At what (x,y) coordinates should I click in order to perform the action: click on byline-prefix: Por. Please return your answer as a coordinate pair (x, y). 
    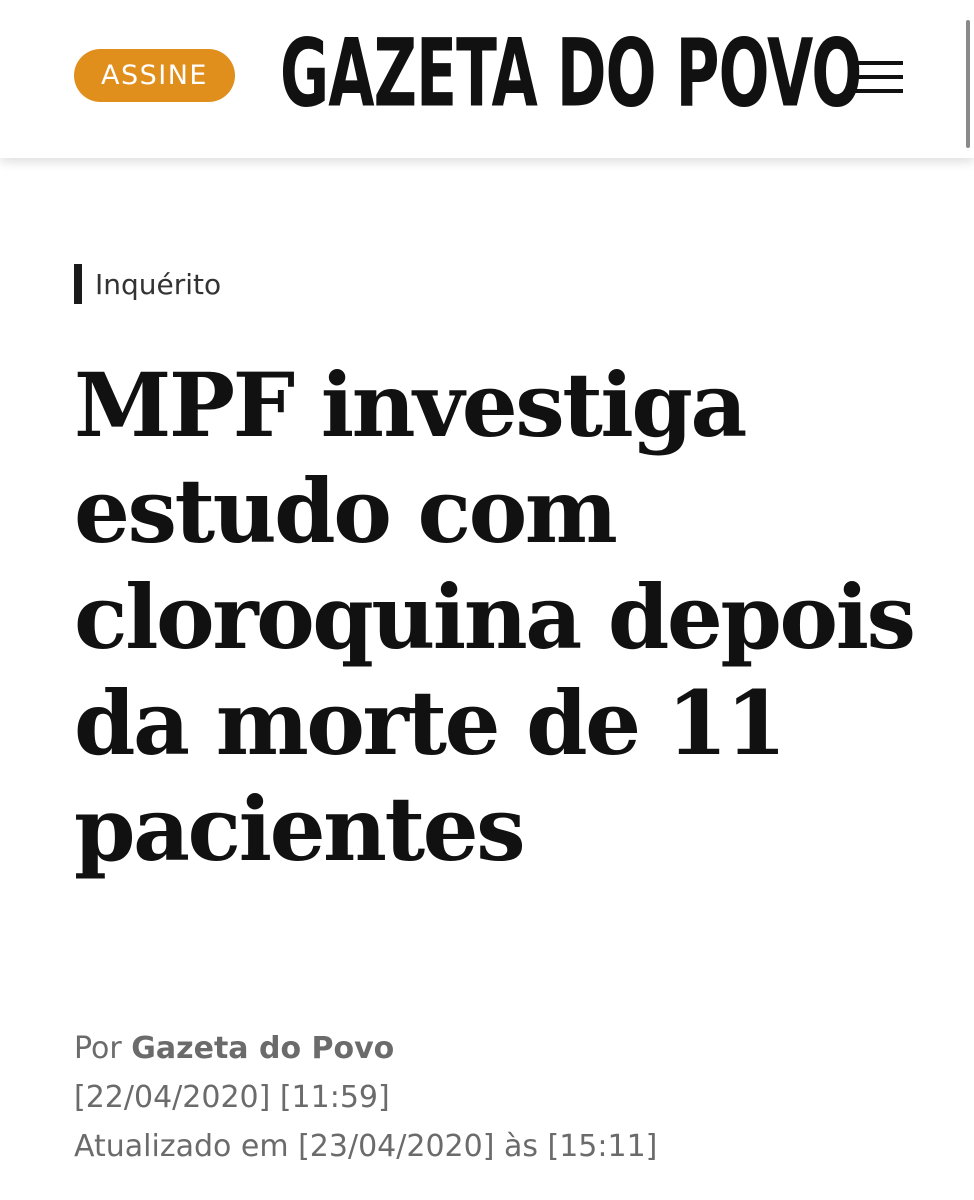
    Looking at the image, I should click on (98, 1048).